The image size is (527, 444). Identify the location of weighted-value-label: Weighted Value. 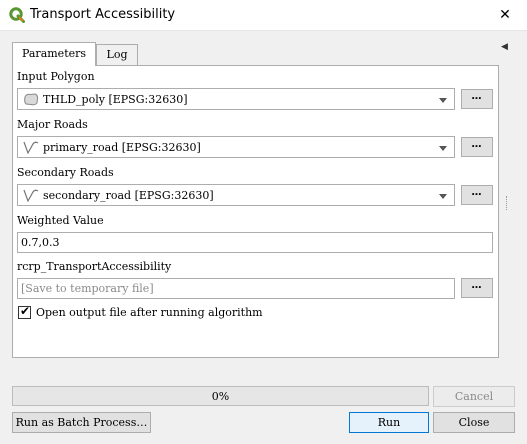
(60, 220).